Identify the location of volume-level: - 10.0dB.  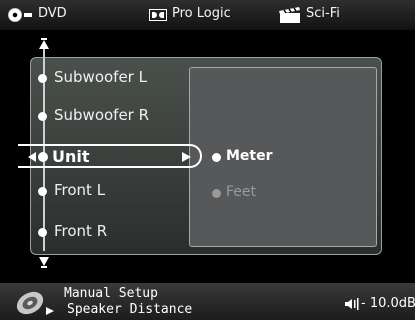
(388, 303).